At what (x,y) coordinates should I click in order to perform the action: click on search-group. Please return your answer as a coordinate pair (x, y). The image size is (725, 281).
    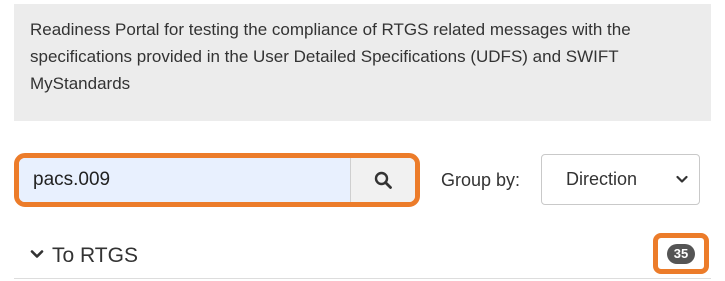
    Looking at the image, I should click on (217, 180).